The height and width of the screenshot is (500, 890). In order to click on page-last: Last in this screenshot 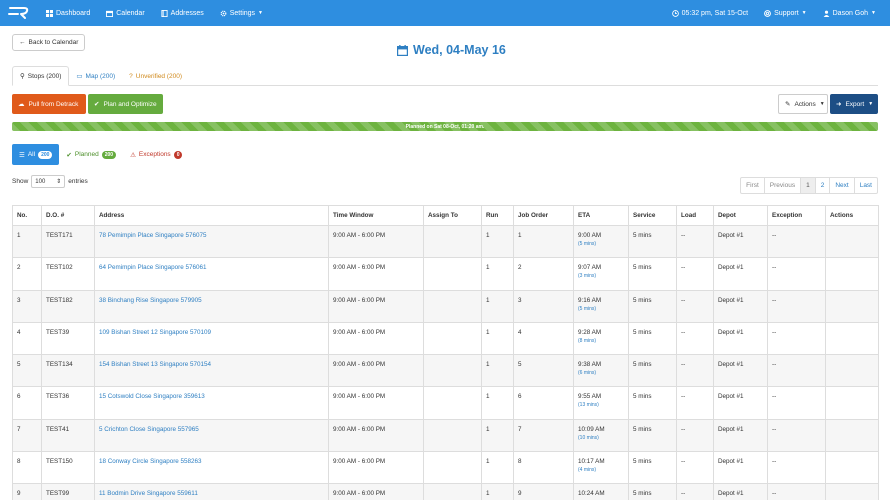, I will do `click(865, 185)`.